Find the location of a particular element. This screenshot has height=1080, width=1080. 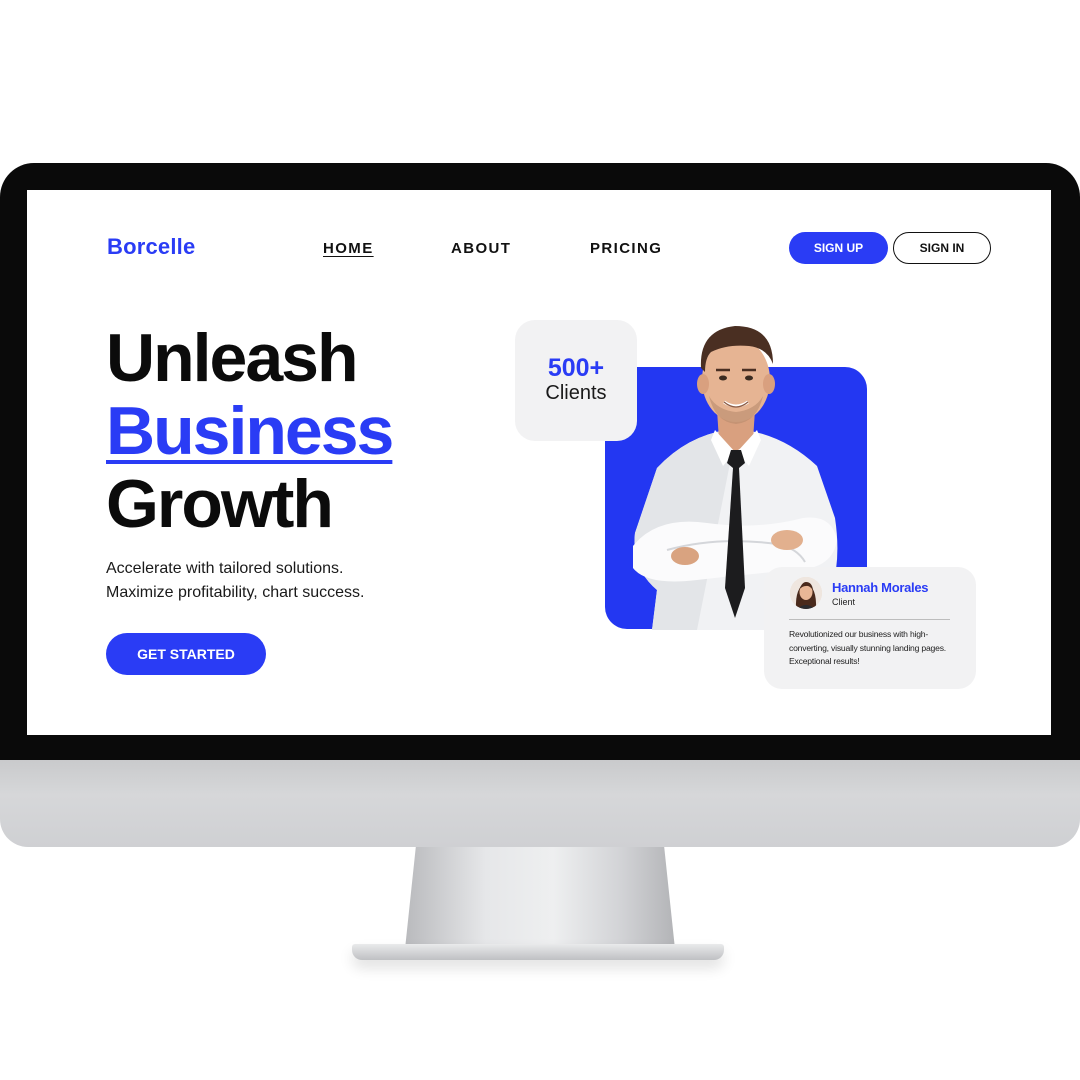

monitor-stand is located at coordinates (540, 898).